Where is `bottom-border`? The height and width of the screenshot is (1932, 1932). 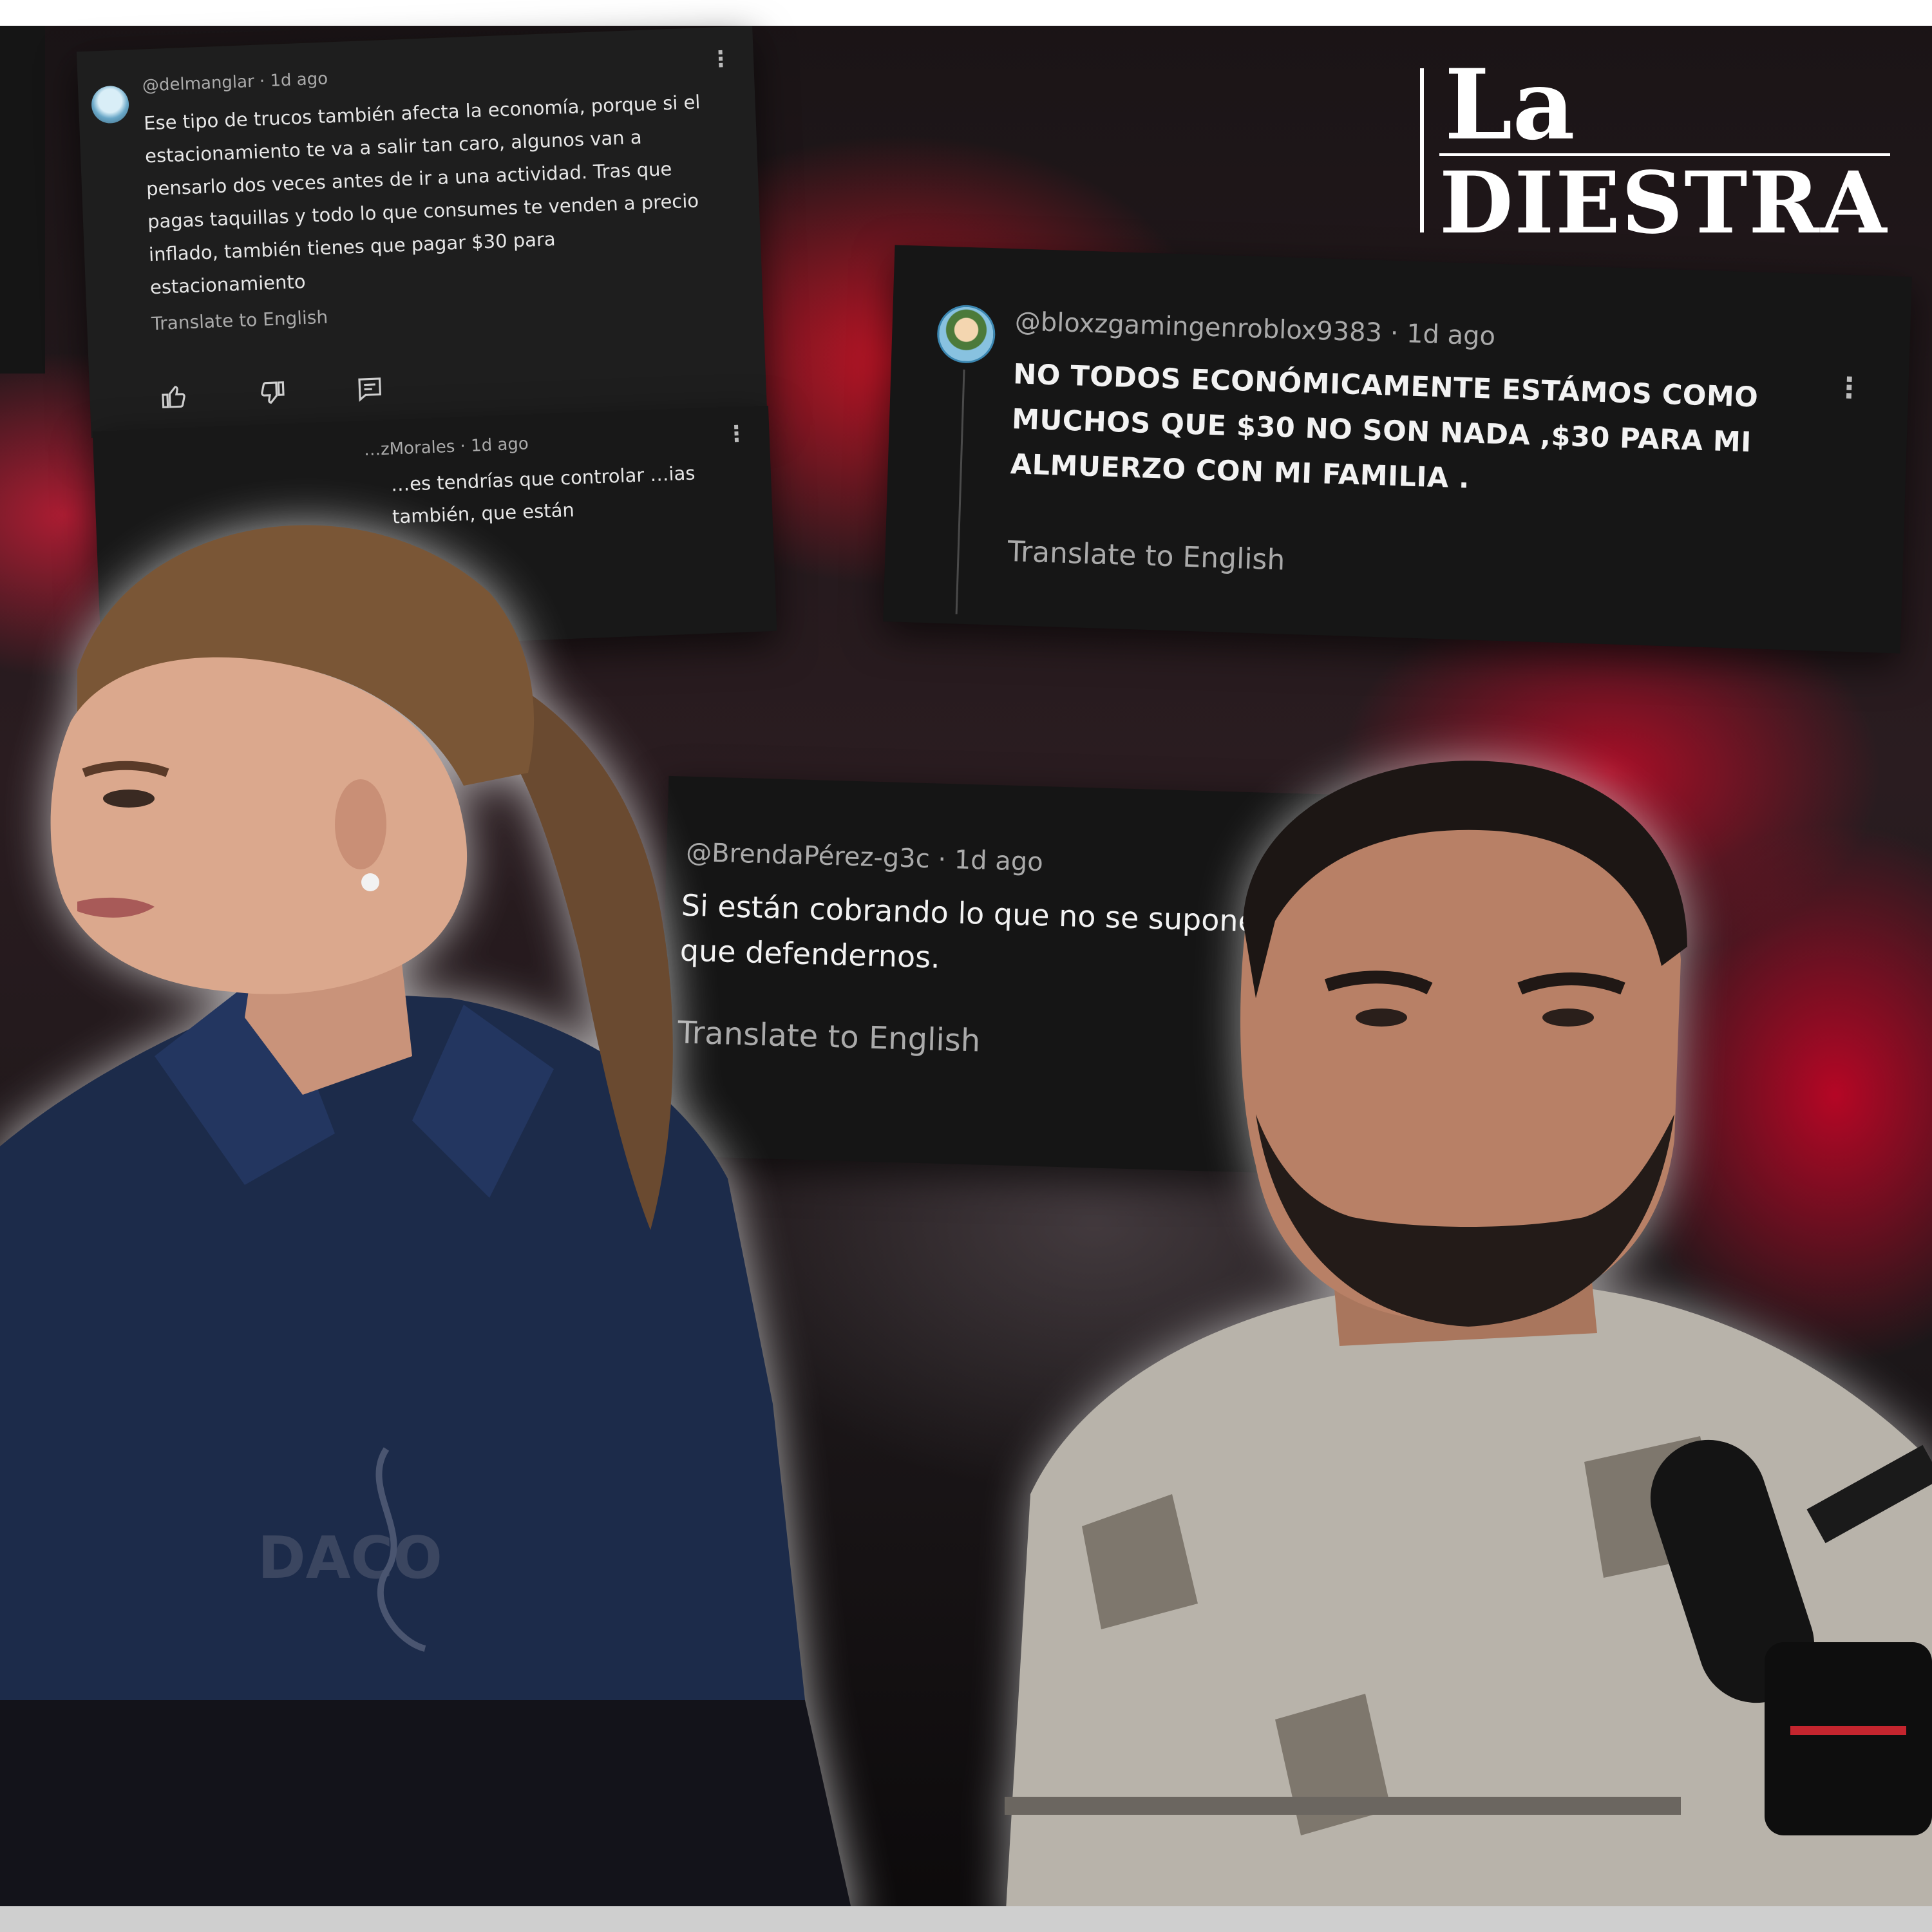 bottom-border is located at coordinates (966, 1919).